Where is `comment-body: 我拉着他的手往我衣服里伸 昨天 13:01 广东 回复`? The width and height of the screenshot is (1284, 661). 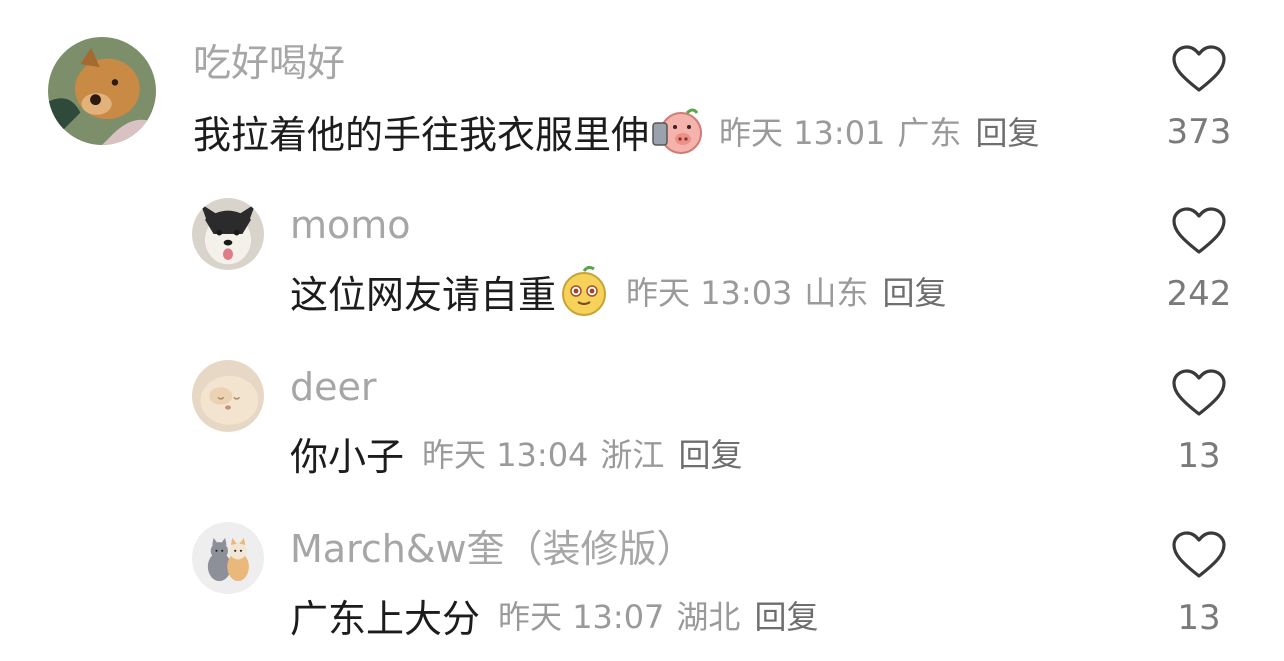 comment-body: 我拉着他的手往我衣服里伸 昨天 13:01 广东 回复 is located at coordinates (616, 131).